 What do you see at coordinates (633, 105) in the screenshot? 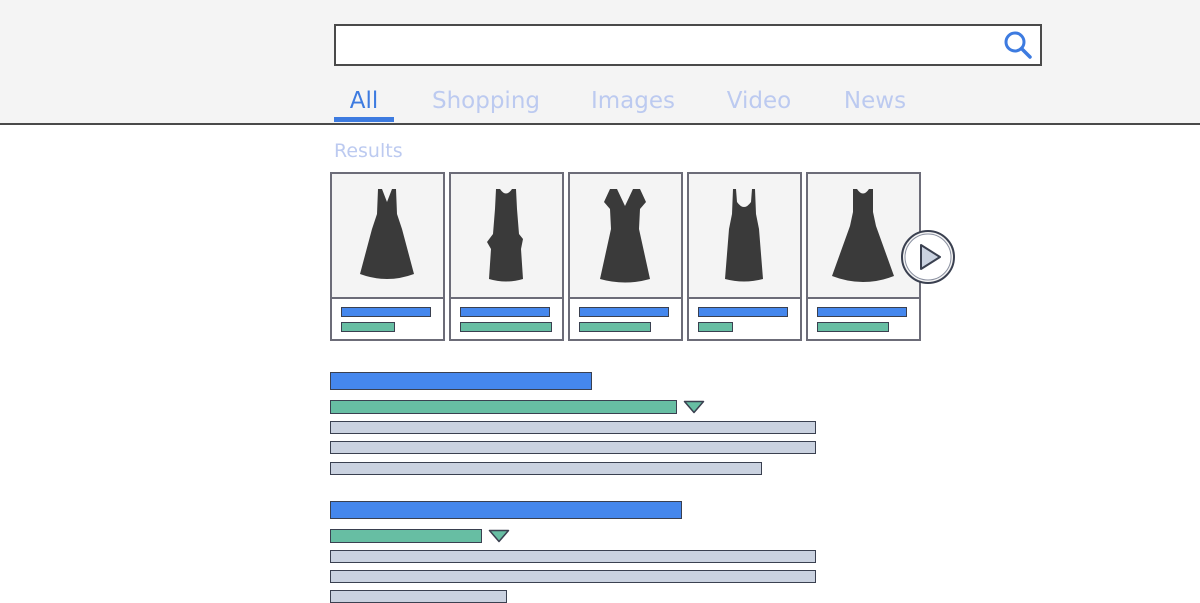
I see `tab-images: Images` at bounding box center [633, 105].